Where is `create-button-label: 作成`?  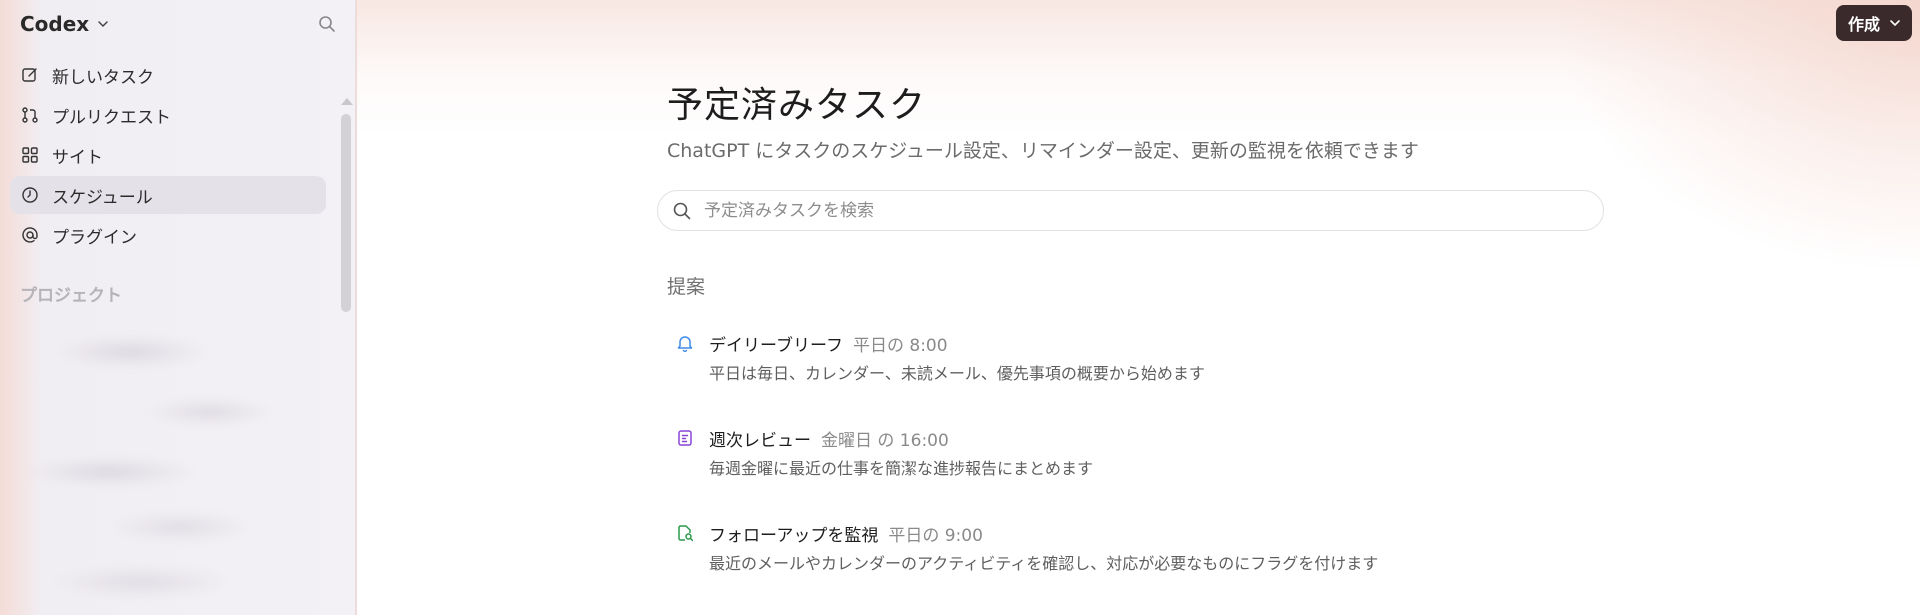 create-button-label: 作成 is located at coordinates (1863, 24).